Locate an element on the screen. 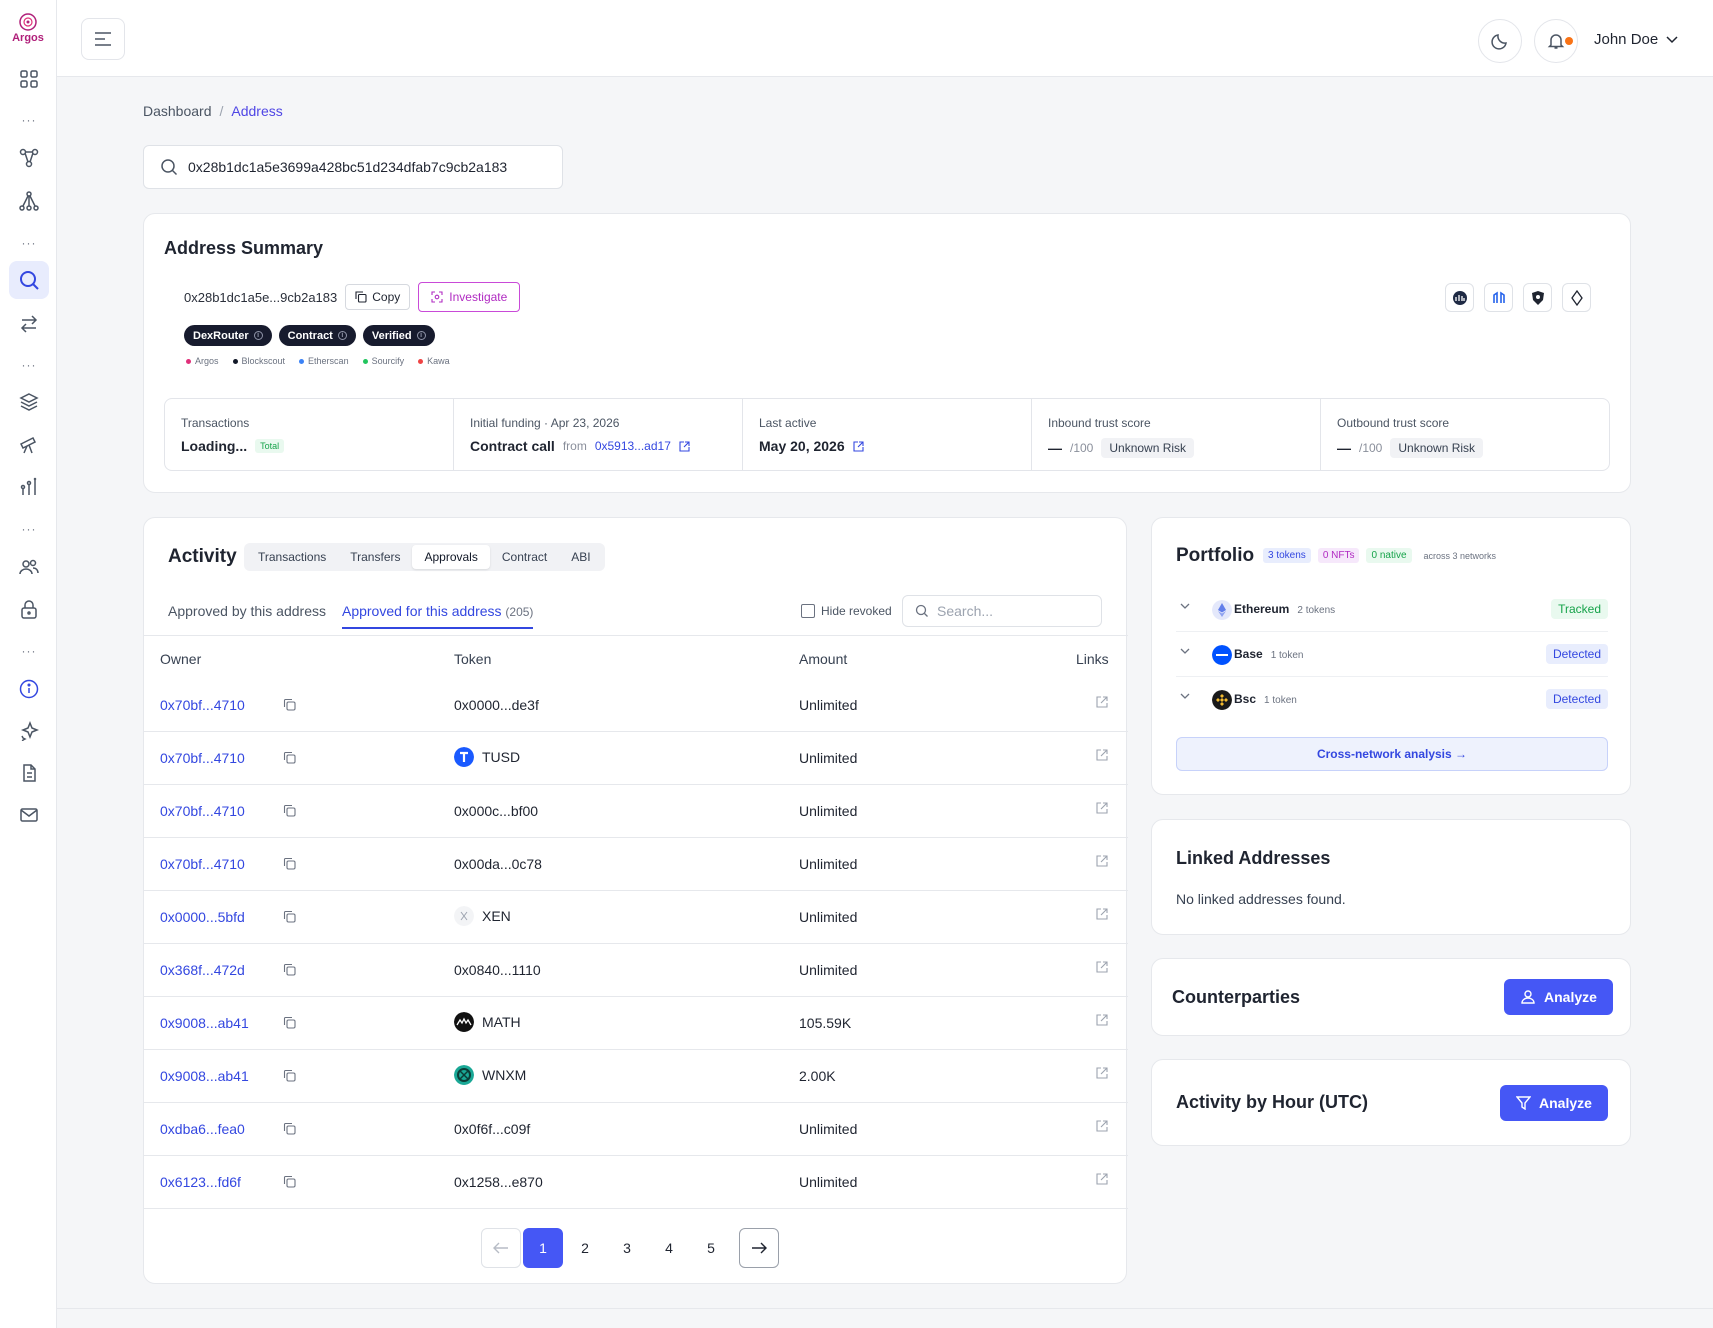 This screenshot has height=1328, width=1713. col-owner: Owner is located at coordinates (180, 659).